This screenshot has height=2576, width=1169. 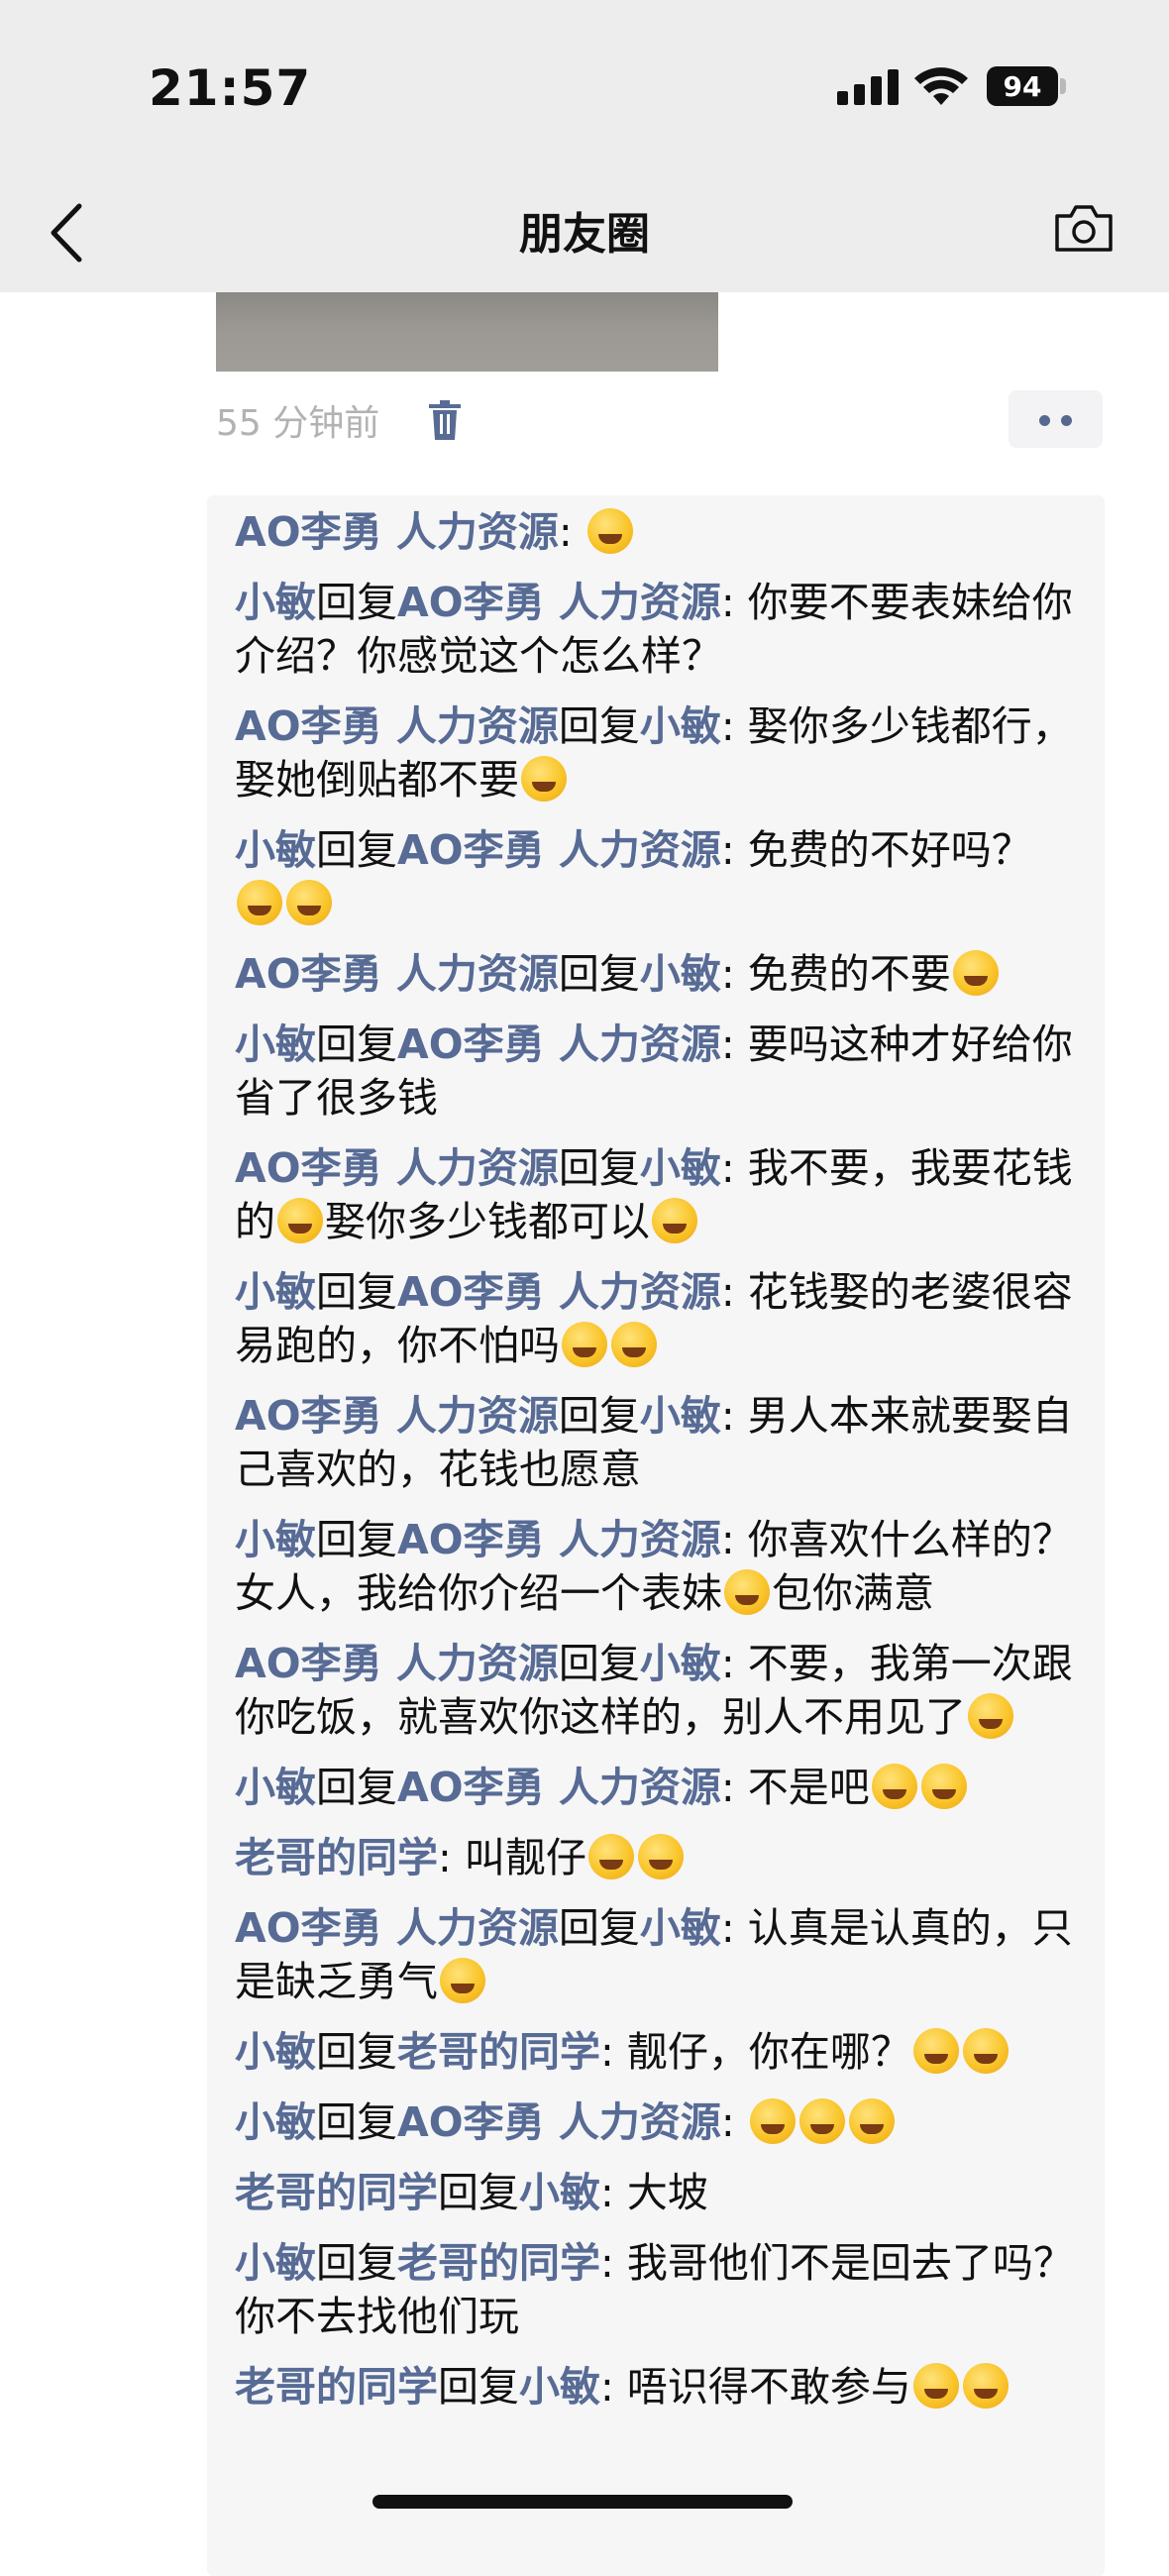 I want to click on comment-item: 小敏回复AO李勇 人力资源:, so click(x=658, y=2122).